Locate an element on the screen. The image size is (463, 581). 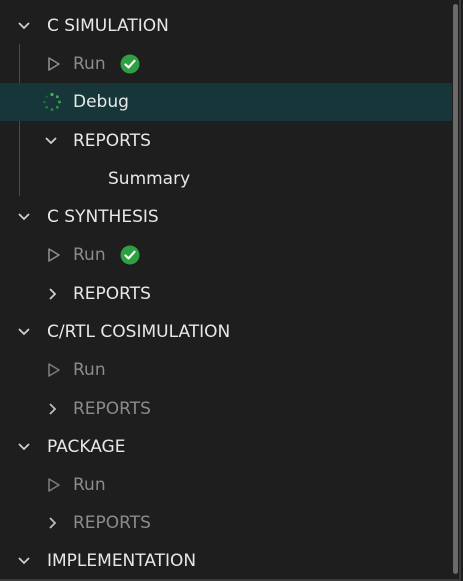
c-synthesis-run-item: Run is located at coordinates (226, 255).